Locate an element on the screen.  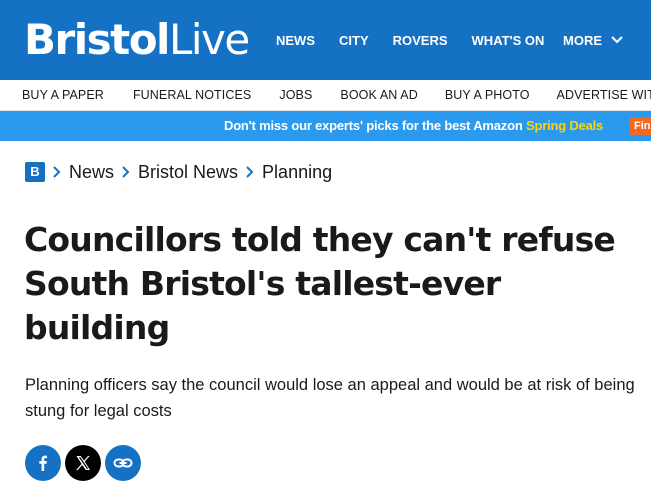
x-icon is located at coordinates (83, 463).